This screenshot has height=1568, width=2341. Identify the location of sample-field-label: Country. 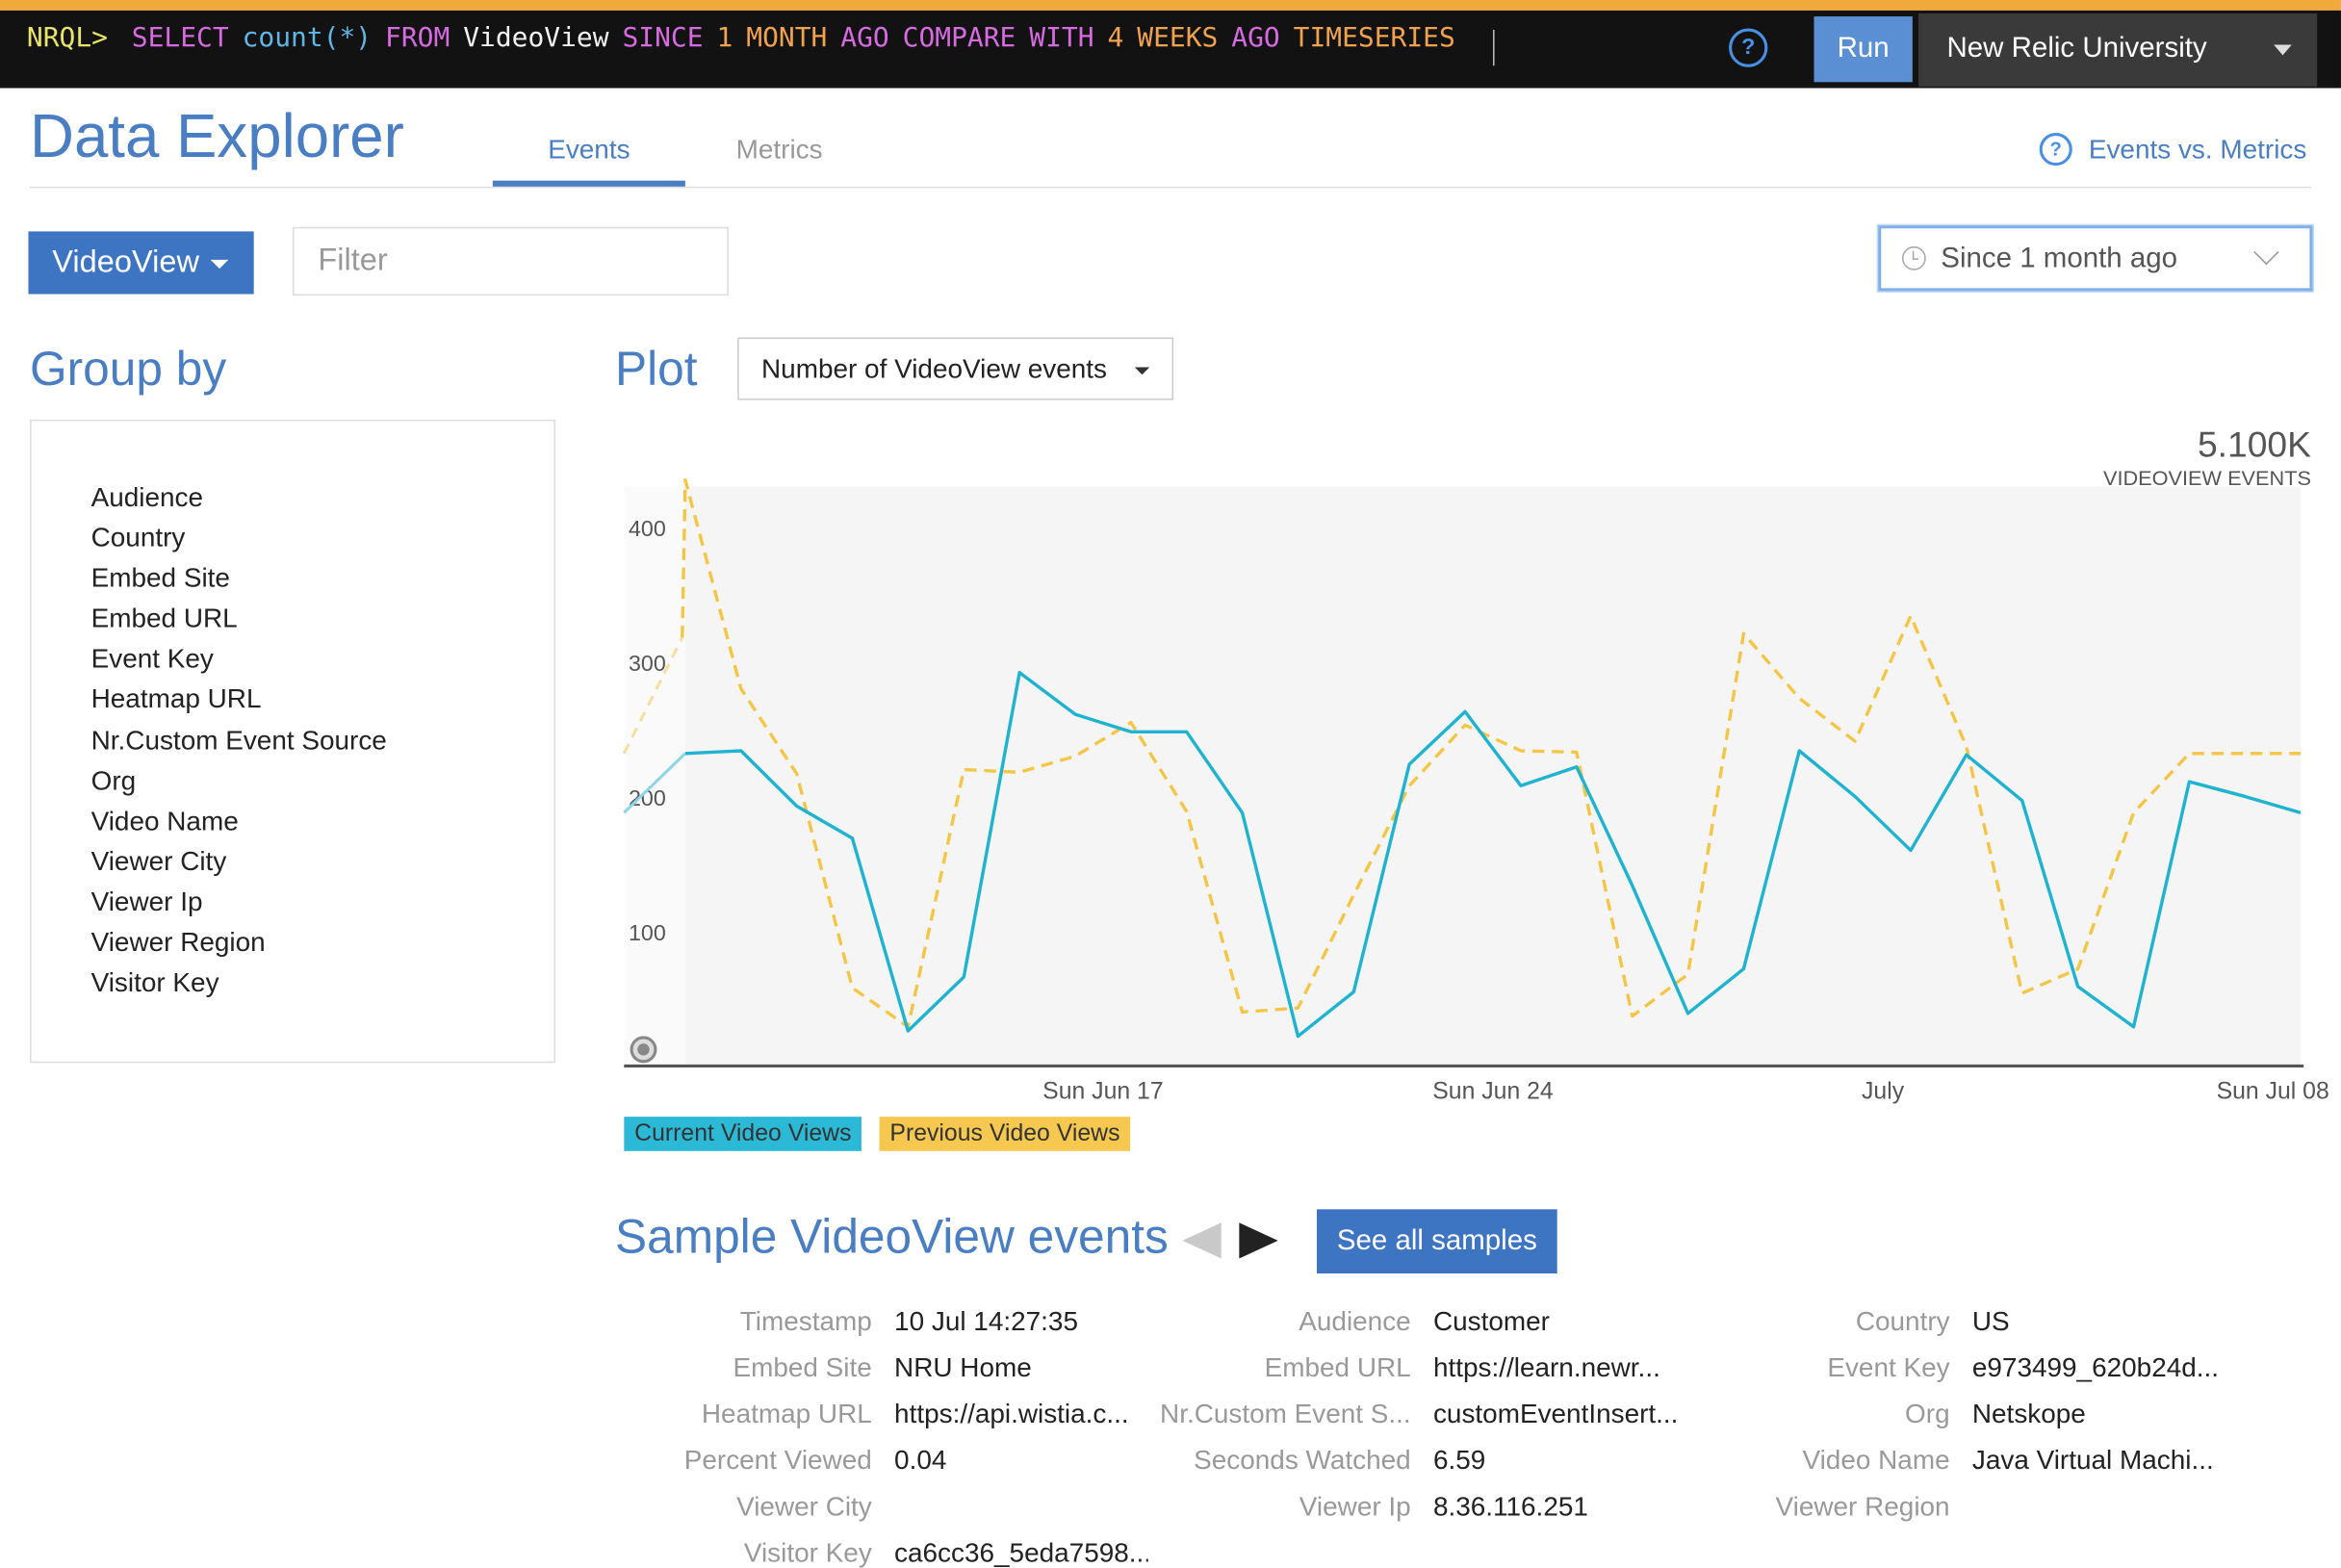
(1902, 1321).